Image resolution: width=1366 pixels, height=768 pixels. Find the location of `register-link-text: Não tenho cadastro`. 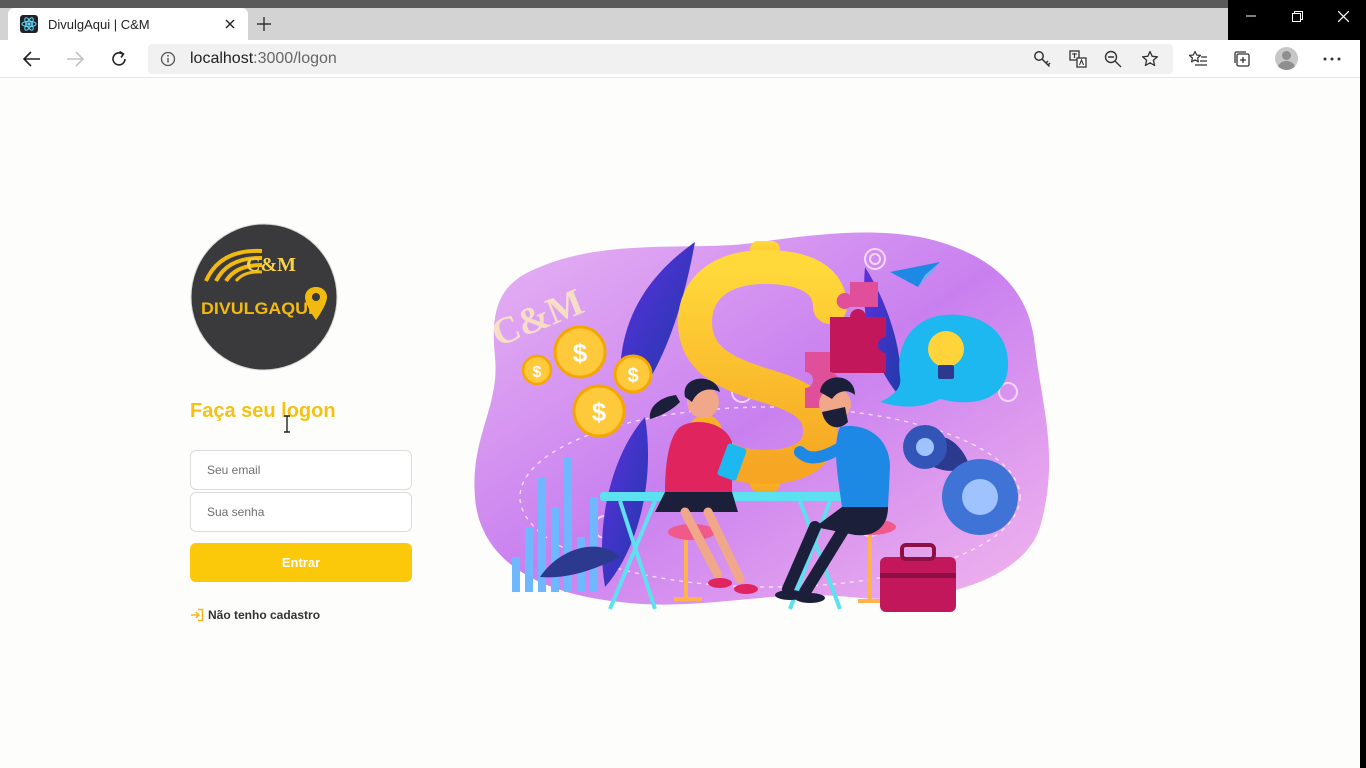

register-link-text: Não tenho cadastro is located at coordinates (264, 615).